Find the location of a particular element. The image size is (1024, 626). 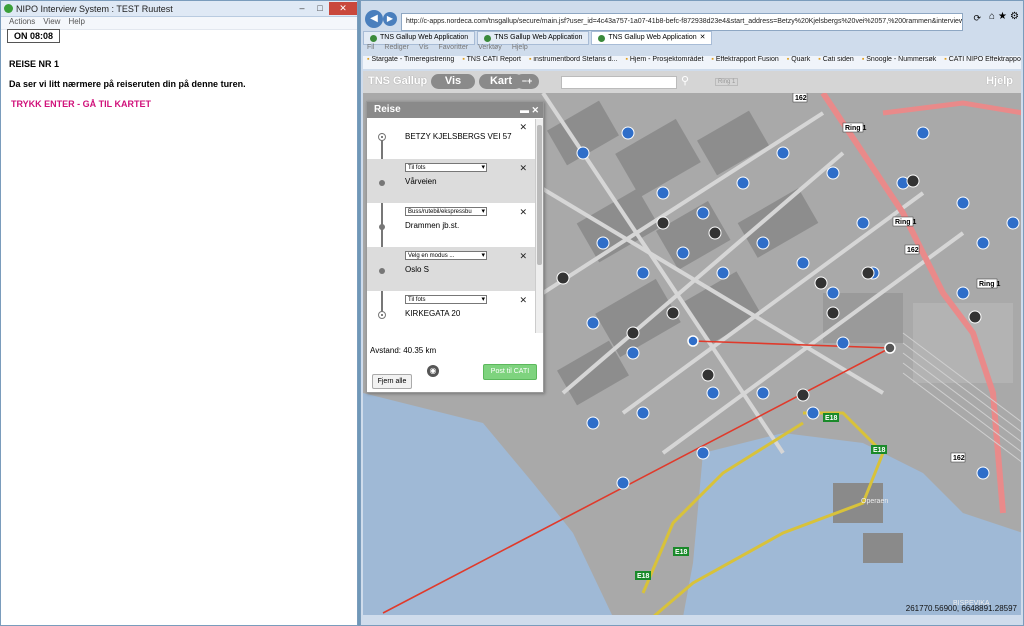

fav-effektrapport-fusion: Effektrapport Fusion is located at coordinates (745, 62).